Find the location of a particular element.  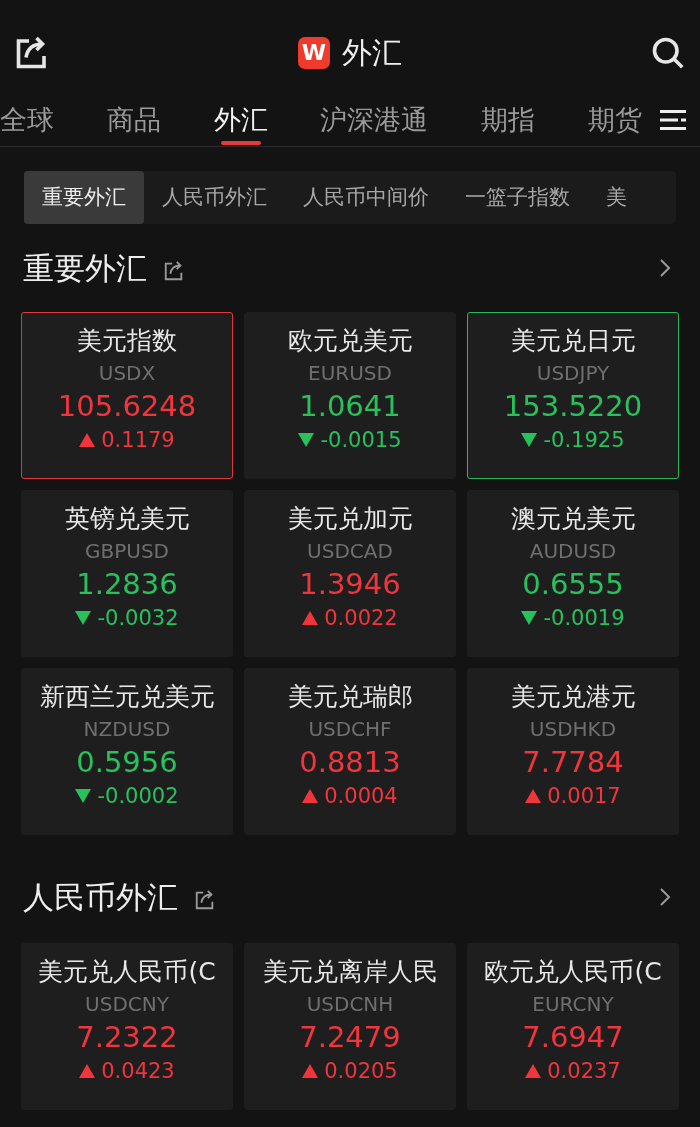

quote-card: 欧元兑人民币(C EURCNY 7.6947 0.0237 is located at coordinates (573, 1026).